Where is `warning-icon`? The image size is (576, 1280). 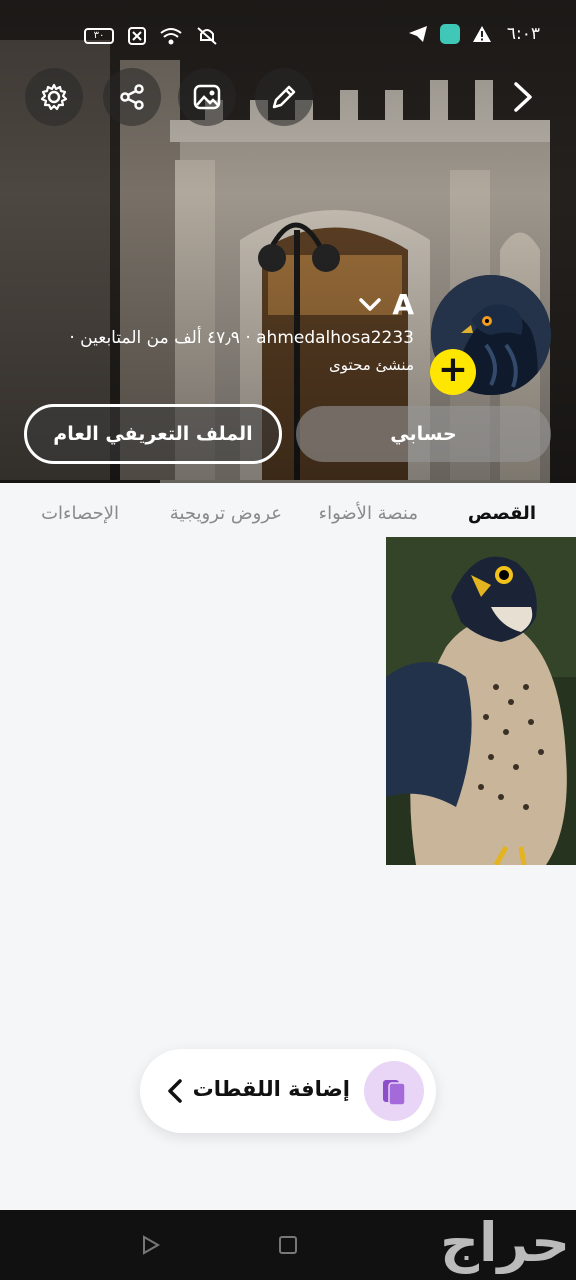
warning-icon is located at coordinates (482, 34).